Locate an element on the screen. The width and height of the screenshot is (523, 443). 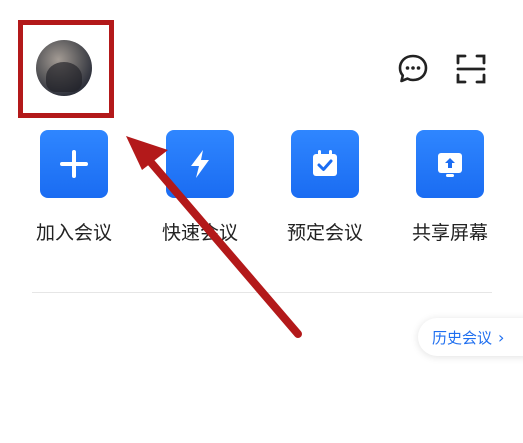
quick-meeting-button: 快速会议 is located at coordinates (200, 190).